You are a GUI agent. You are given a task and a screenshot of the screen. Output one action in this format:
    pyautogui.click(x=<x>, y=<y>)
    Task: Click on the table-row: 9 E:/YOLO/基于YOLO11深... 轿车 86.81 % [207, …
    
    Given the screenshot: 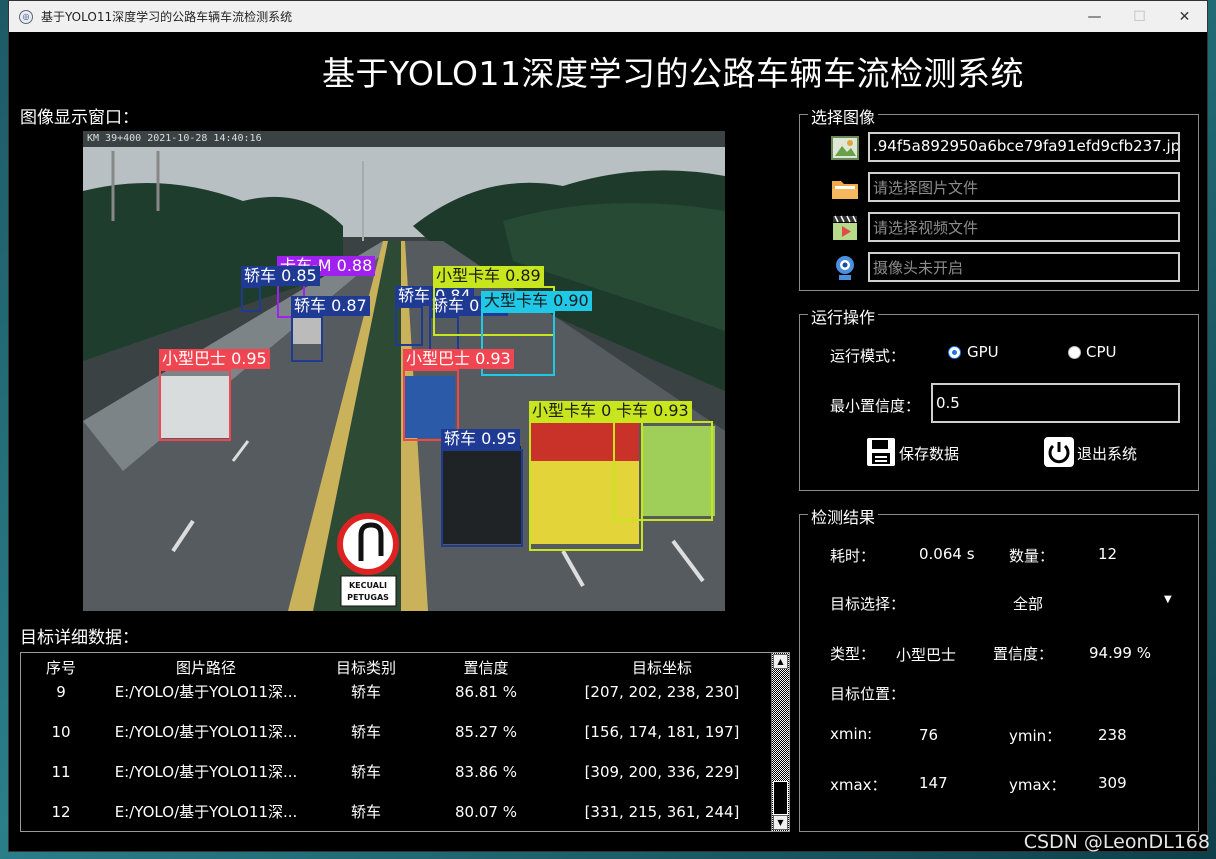 What is the action you would take?
    pyautogui.click(x=397, y=700)
    